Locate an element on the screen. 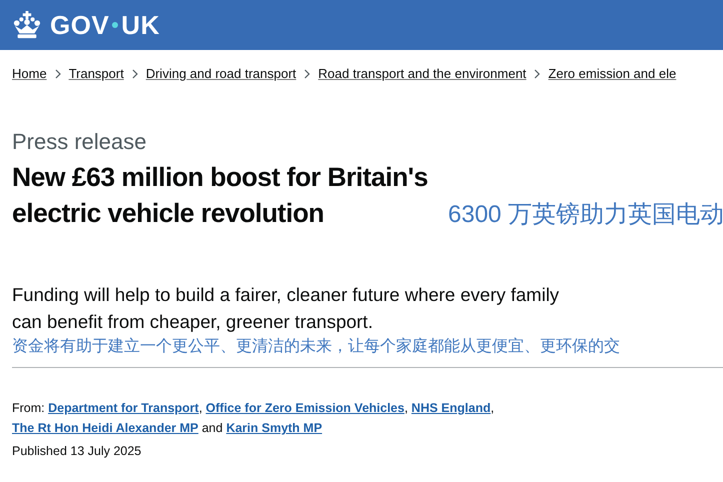 Image resolution: width=723 pixels, height=482 pixels. govuk-logo: GOV UK is located at coordinates (86, 25).